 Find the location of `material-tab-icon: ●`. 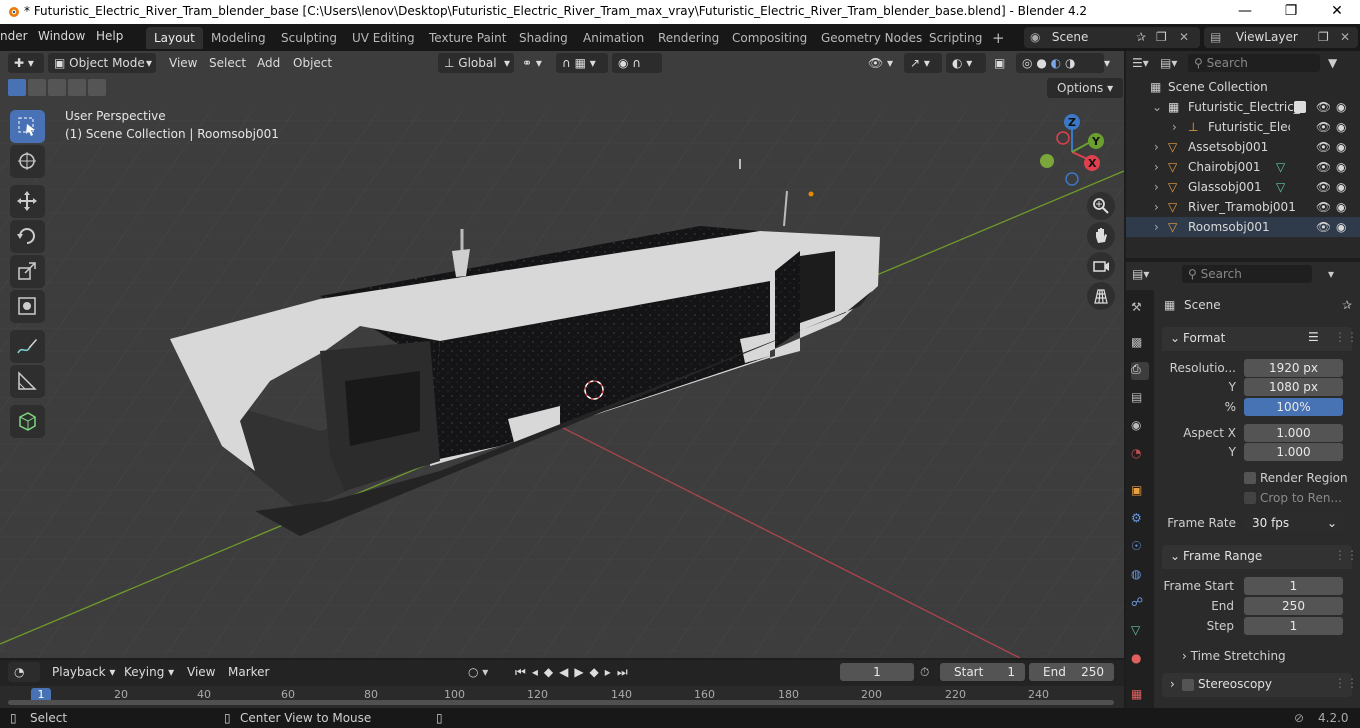

material-tab-icon: ● is located at coordinates (1140, 660).